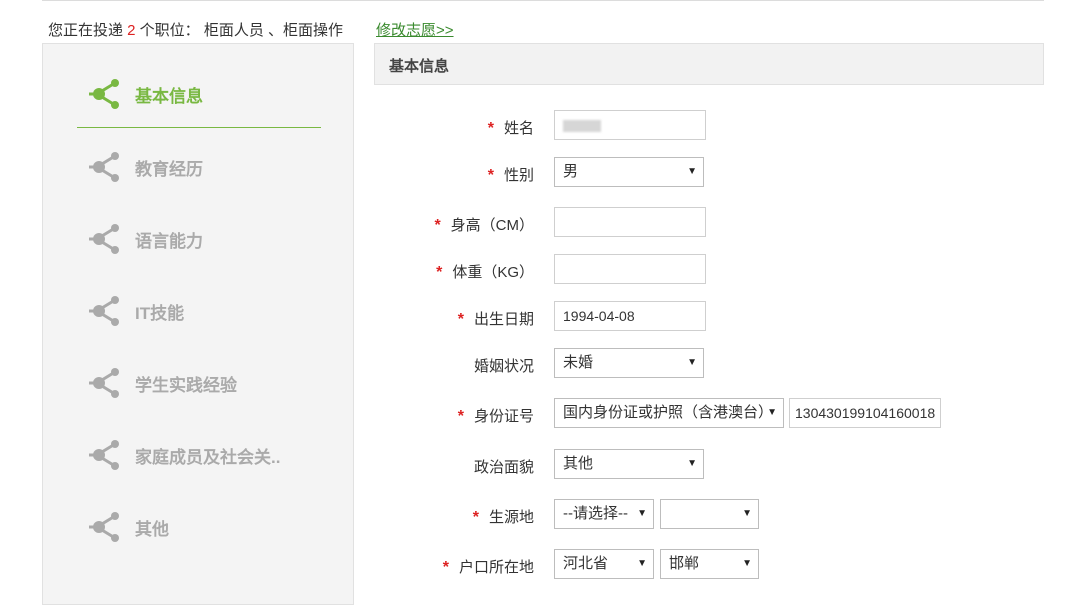  I want to click on redacted-name, so click(582, 126).